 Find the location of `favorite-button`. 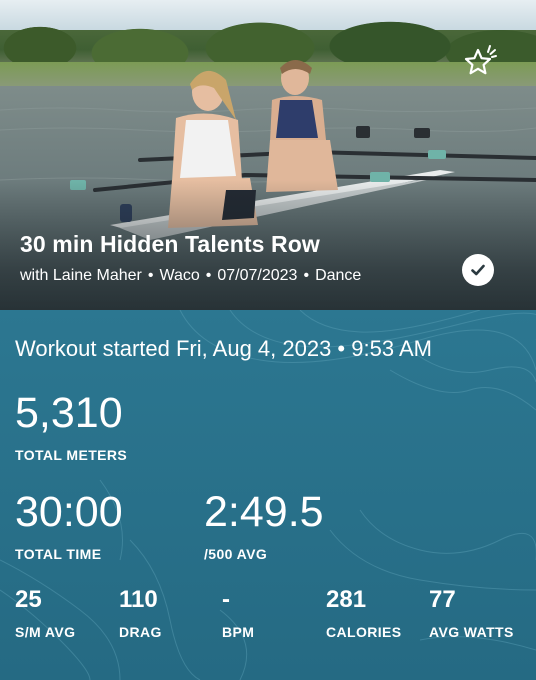

favorite-button is located at coordinates (479, 62).